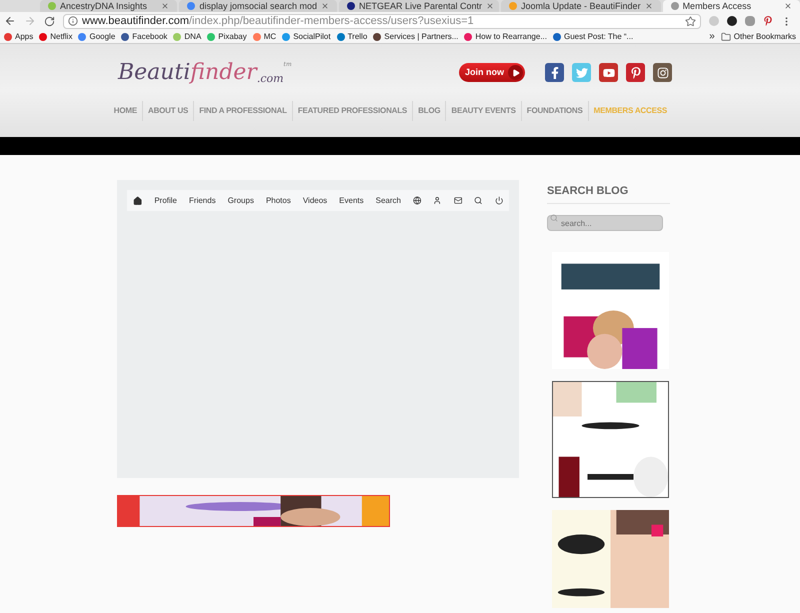  Describe the element at coordinates (712, 37) in the screenshot. I see `overflow-button: »` at that location.